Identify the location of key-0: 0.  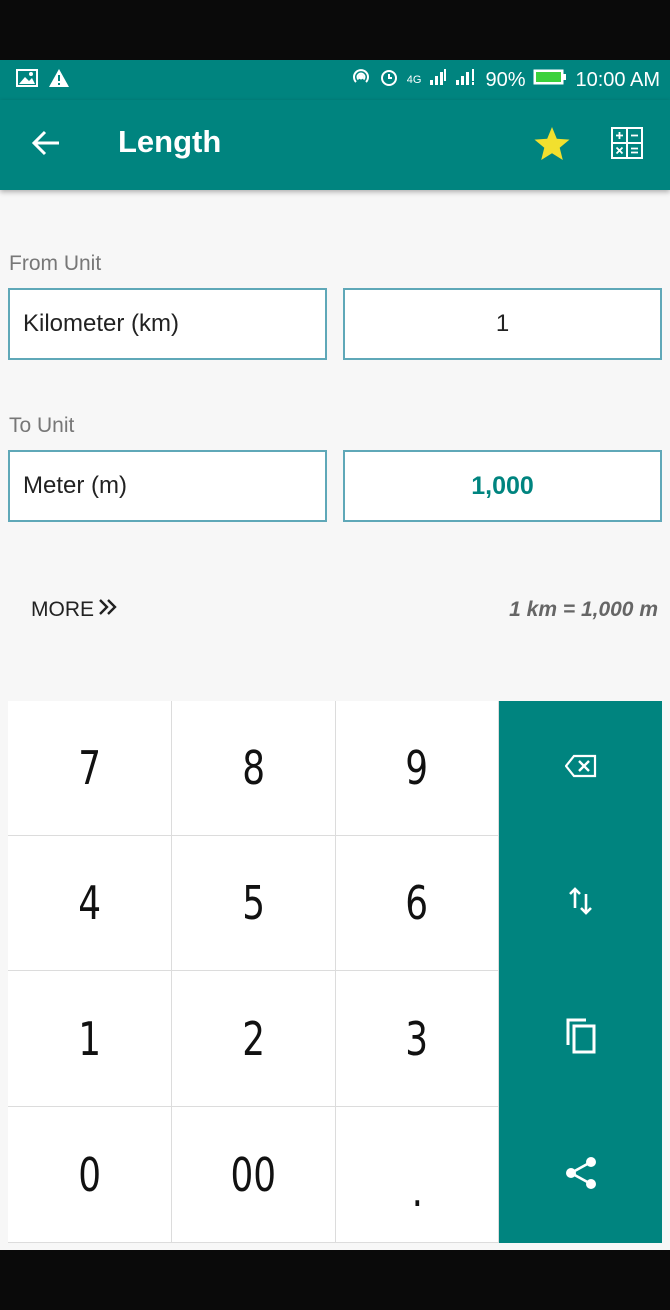
(90, 1175).